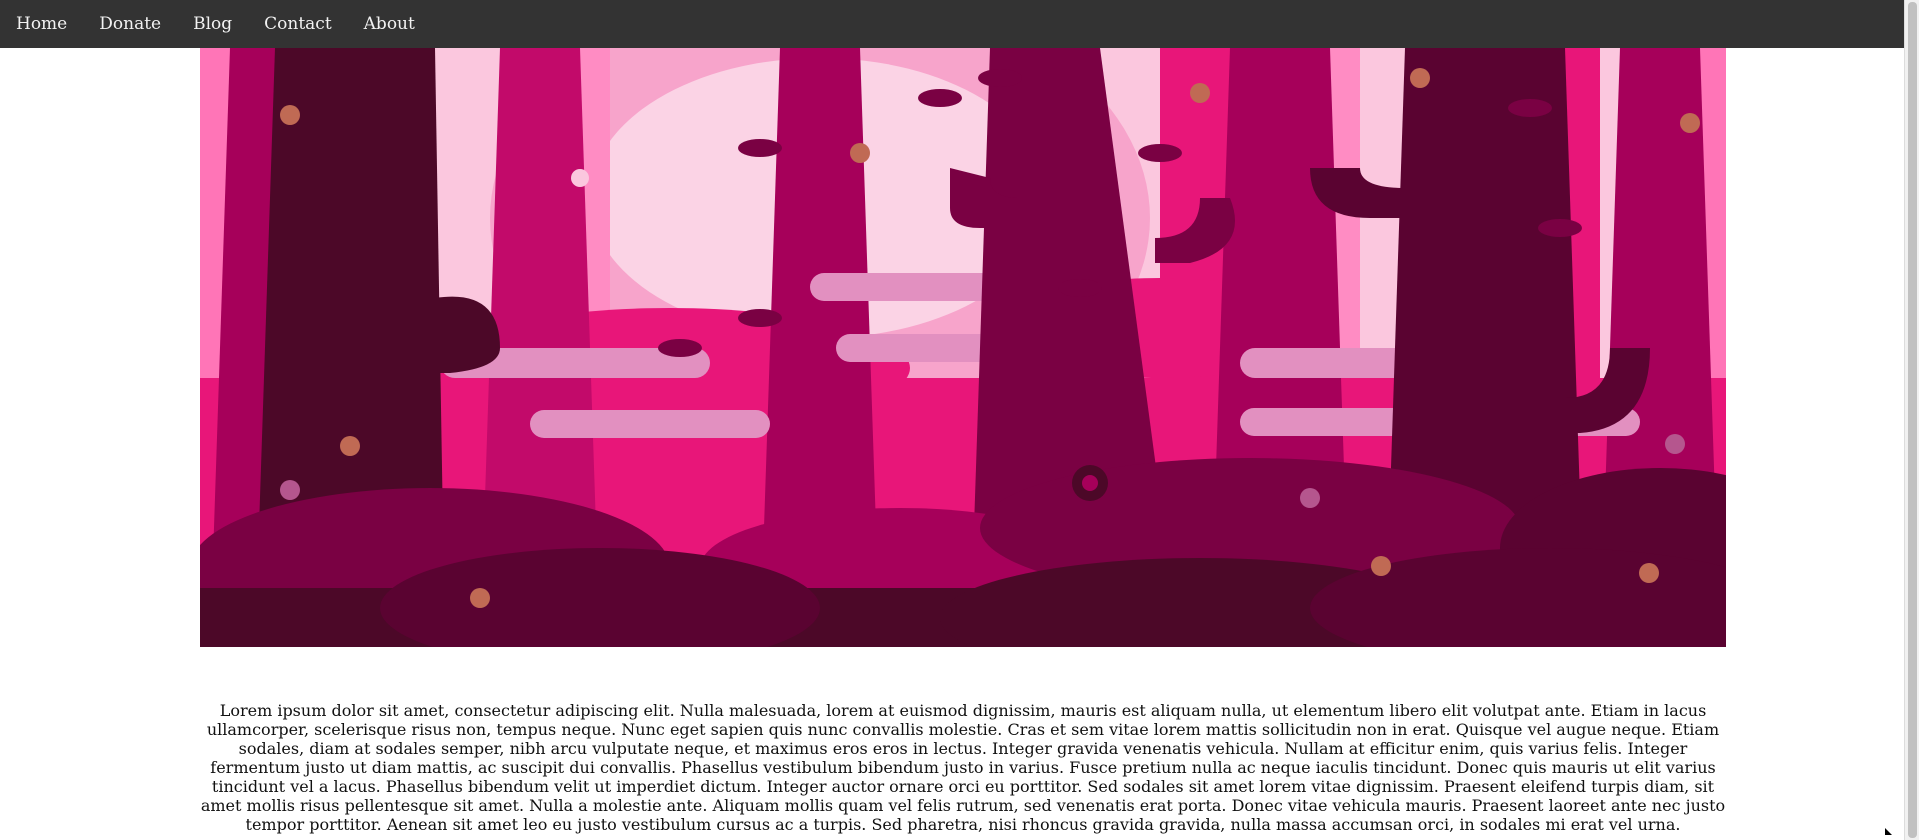 This screenshot has height=840, width=1919. Describe the element at coordinates (1888, 831) in the screenshot. I see `mouse-cursor-icon` at that location.